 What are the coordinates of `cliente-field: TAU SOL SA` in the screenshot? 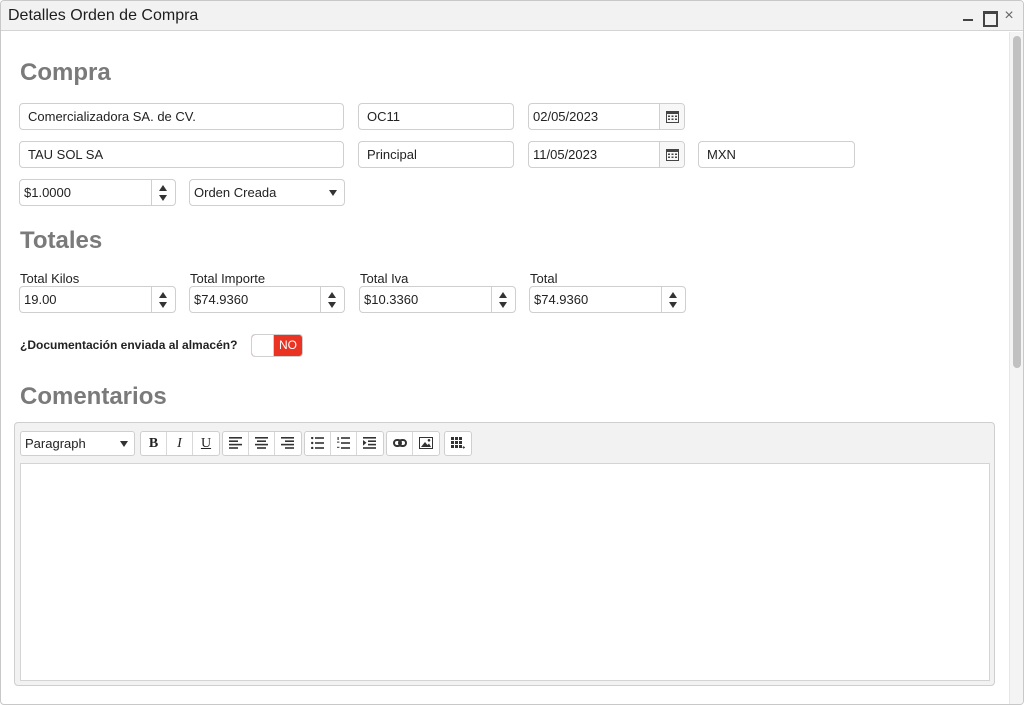 It's located at (181, 154).